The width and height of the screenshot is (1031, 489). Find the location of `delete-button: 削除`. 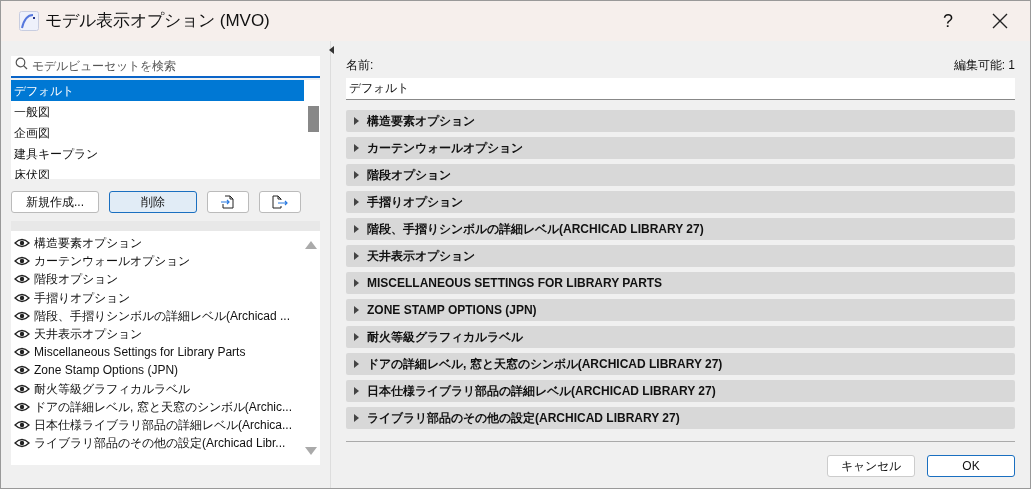

delete-button: 削除 is located at coordinates (153, 202).